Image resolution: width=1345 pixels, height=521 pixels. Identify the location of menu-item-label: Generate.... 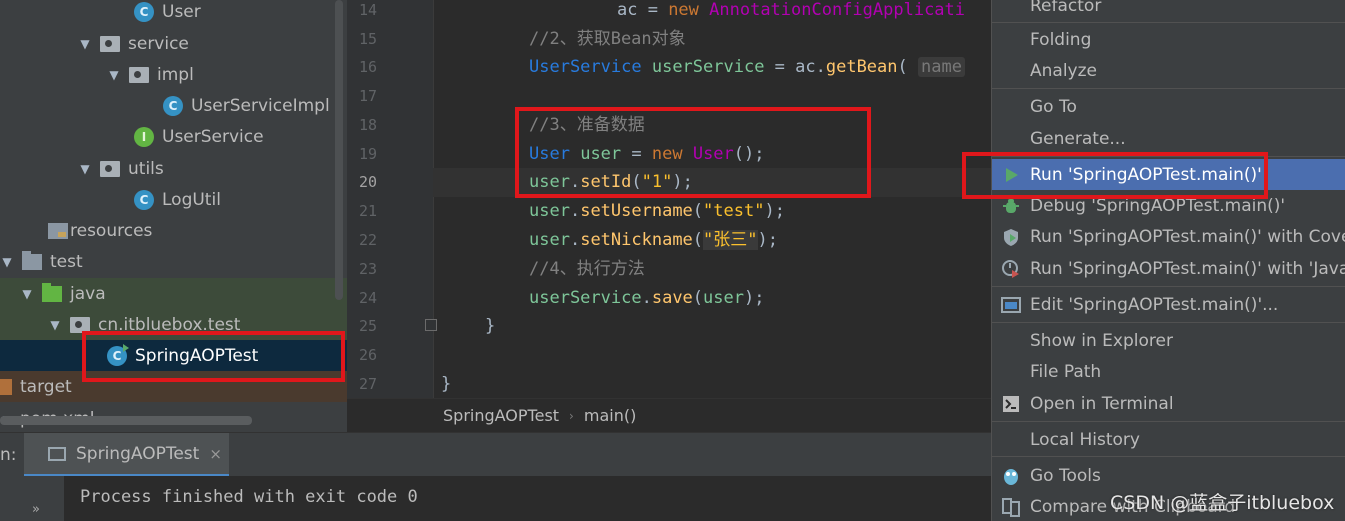
(1078, 138).